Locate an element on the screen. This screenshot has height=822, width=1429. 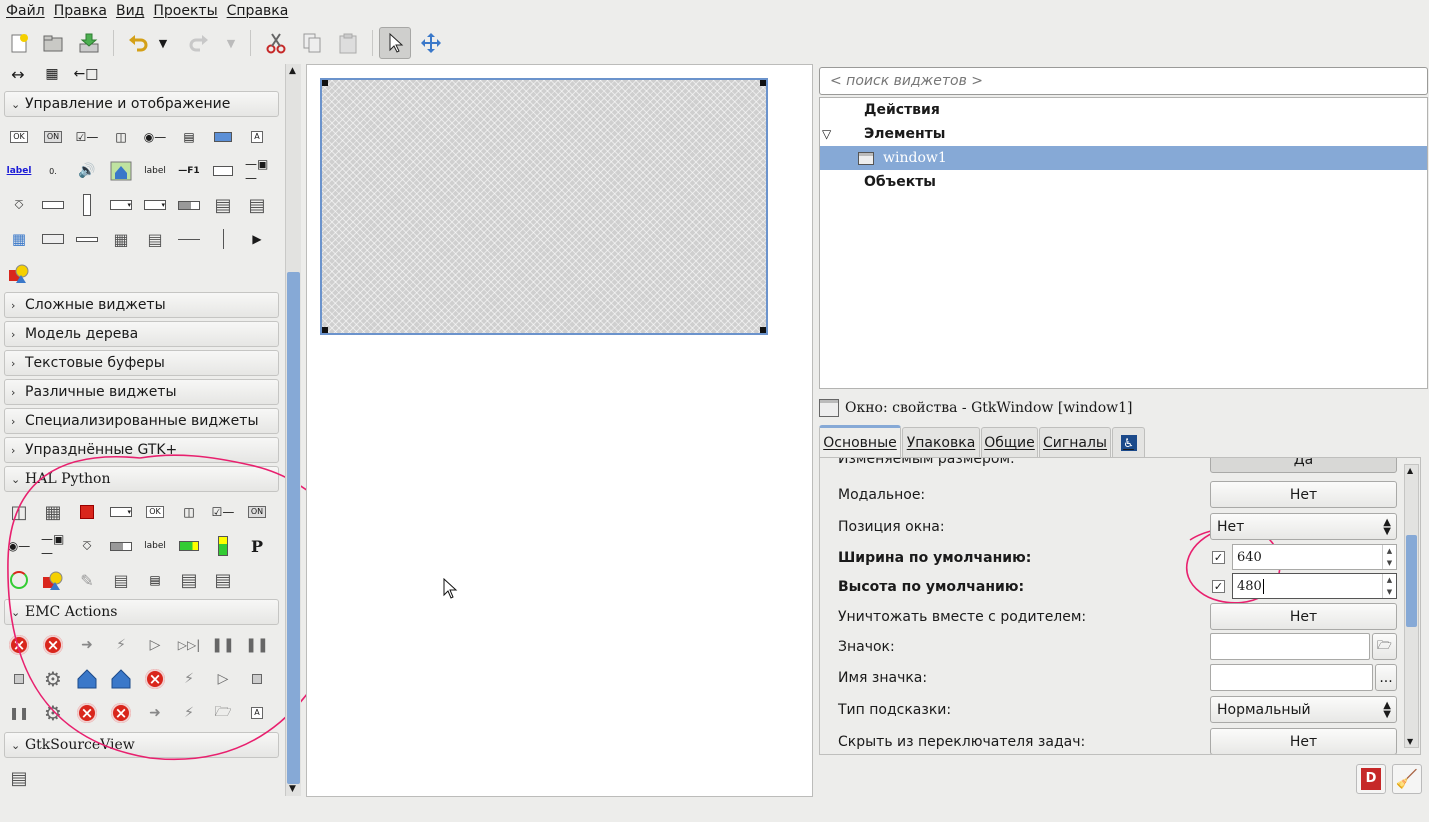
label-widget-icon: label is located at coordinates (155, 171).